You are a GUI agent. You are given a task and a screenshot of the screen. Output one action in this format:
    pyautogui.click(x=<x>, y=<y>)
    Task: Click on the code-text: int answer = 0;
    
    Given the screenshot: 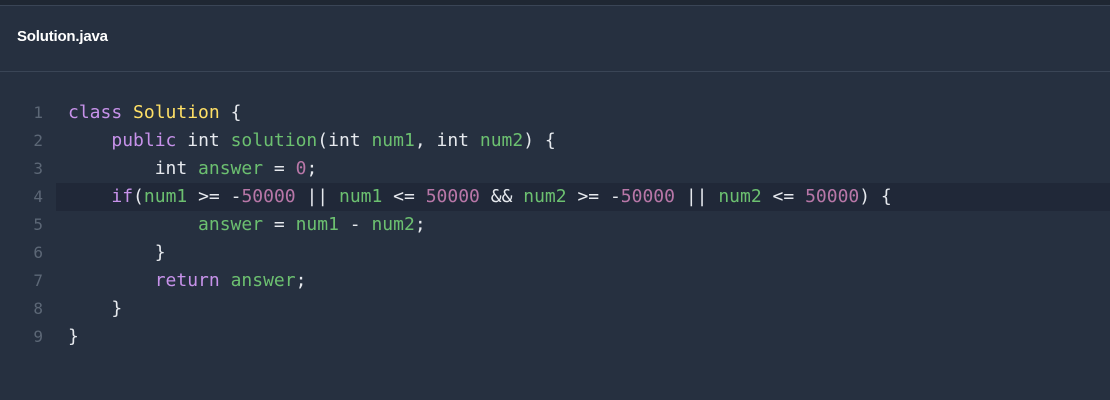 What is the action you would take?
    pyautogui.click(x=193, y=169)
    